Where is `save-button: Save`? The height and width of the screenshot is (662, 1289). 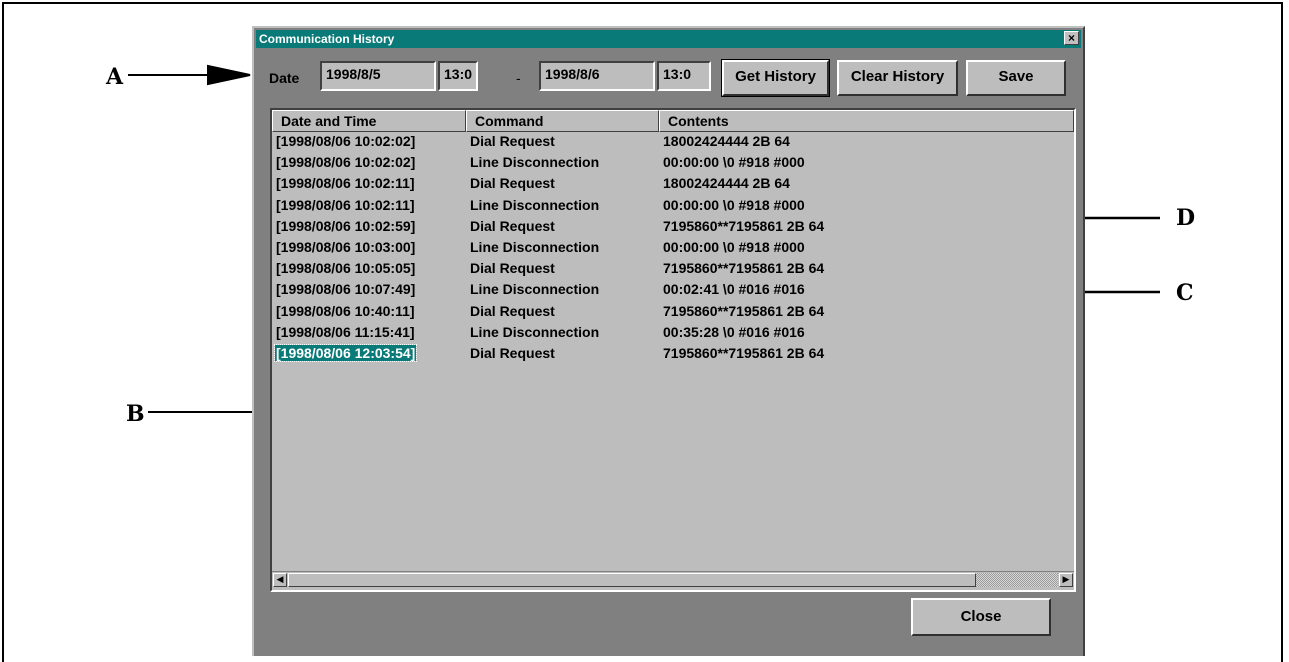 save-button: Save is located at coordinates (1016, 78).